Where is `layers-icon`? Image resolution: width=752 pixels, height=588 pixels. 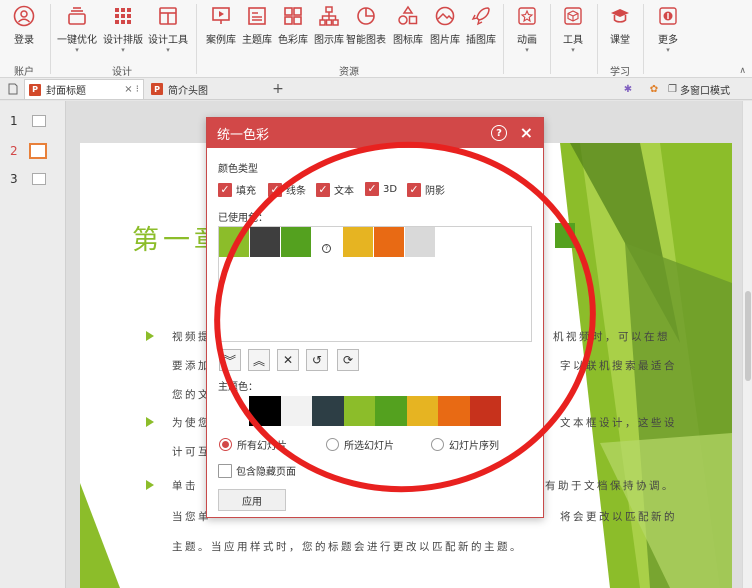 layers-icon is located at coordinates (77, 16).